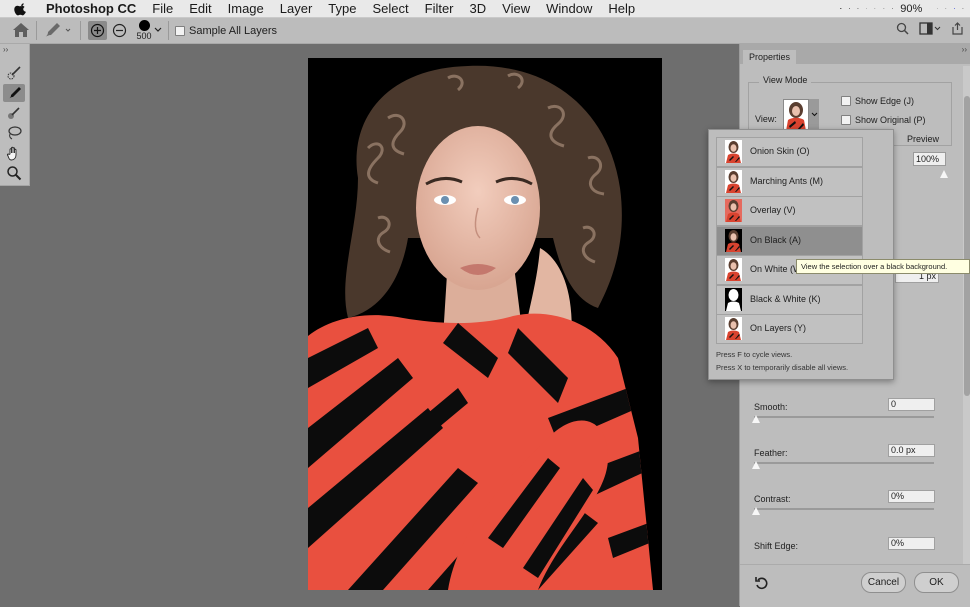  I want to click on menu-file: File, so click(162, 8).